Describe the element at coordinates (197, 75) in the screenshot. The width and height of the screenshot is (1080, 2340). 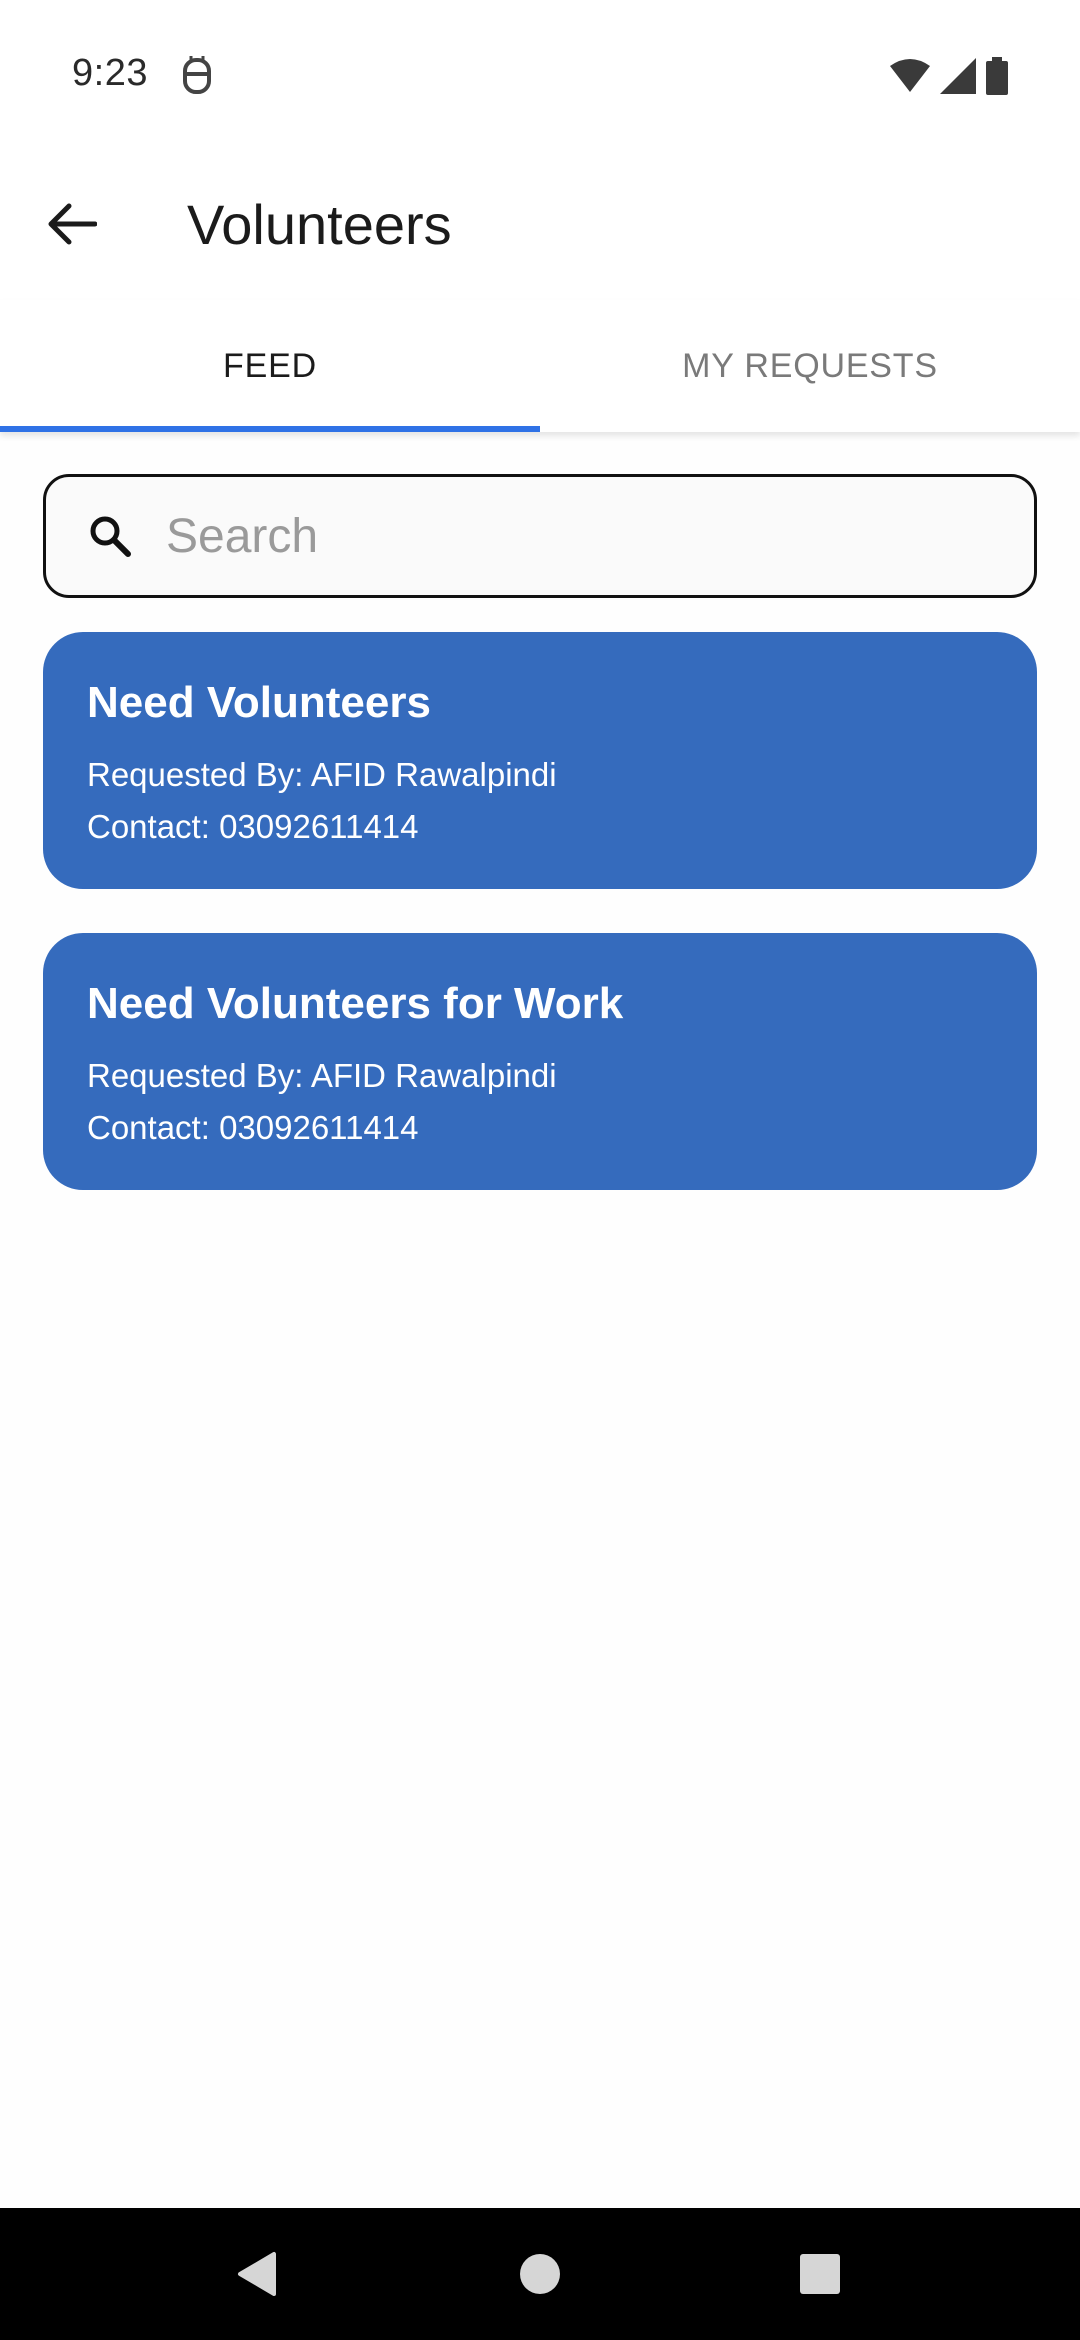
I see `notification-app-icon` at that location.